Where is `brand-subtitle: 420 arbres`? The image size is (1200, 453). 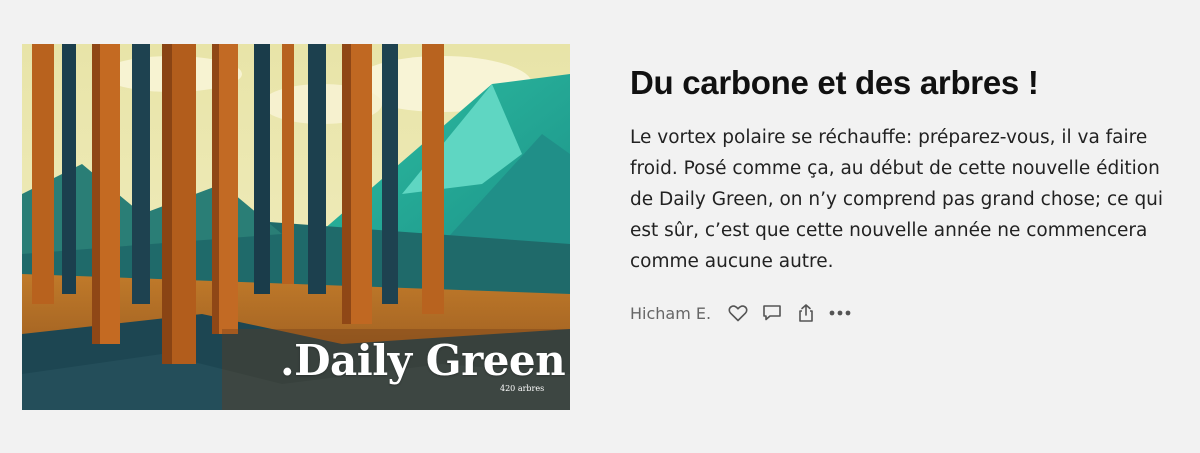
brand-subtitle: 420 arbres is located at coordinates (522, 388).